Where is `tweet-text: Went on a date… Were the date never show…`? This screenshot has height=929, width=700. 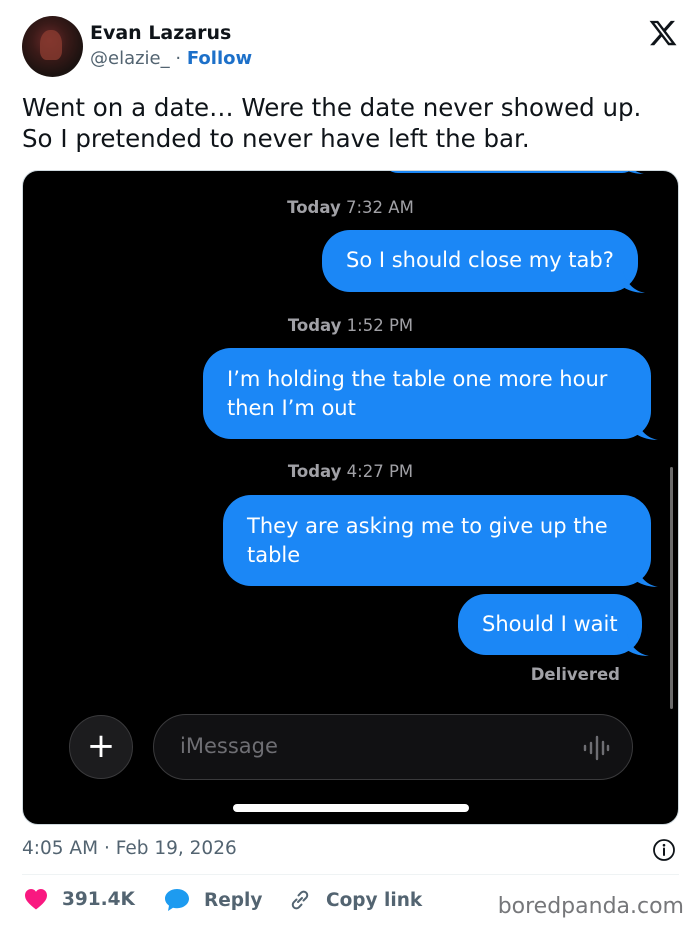 tweet-text: Went on a date… Were the date never show… is located at coordinates (352, 123).